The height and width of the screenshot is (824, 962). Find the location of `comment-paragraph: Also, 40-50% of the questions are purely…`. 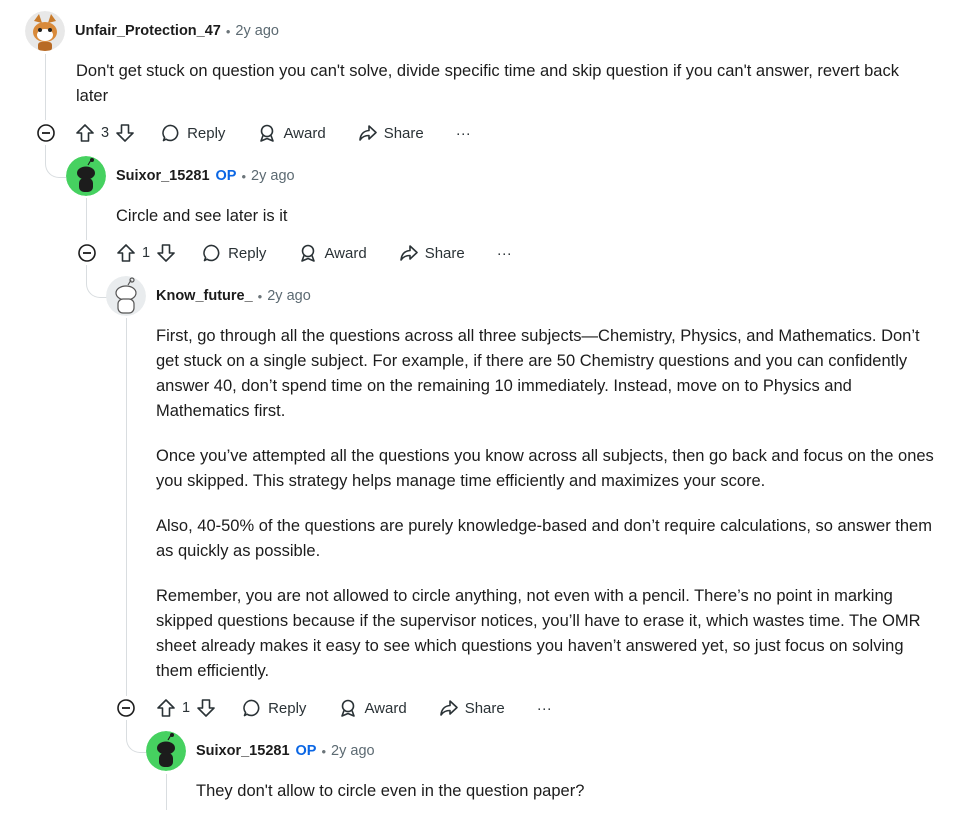

comment-paragraph: Also, 40-50% of the questions are purely… is located at coordinates (544, 538).